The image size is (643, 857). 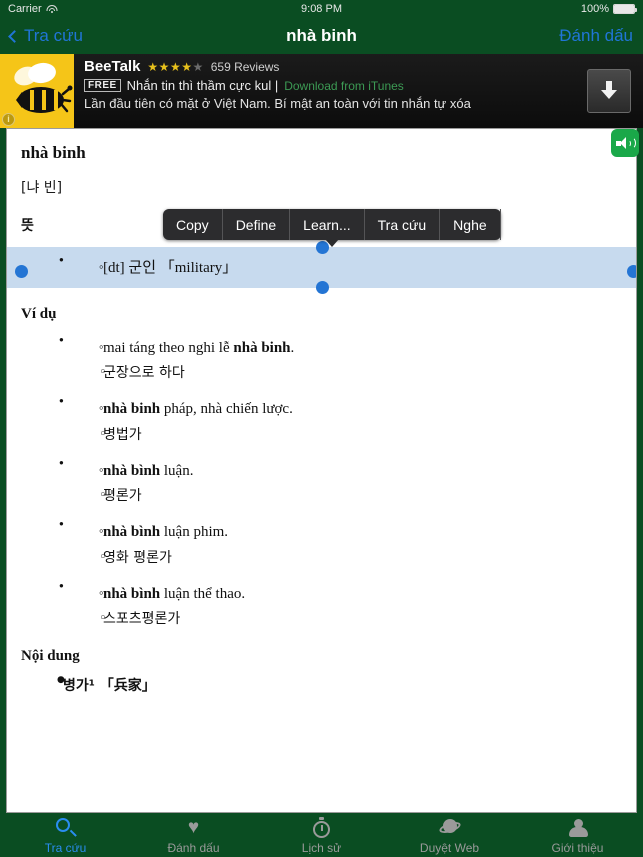 I want to click on tab-tra-cuu: Tra cứu, so click(x=66, y=835).